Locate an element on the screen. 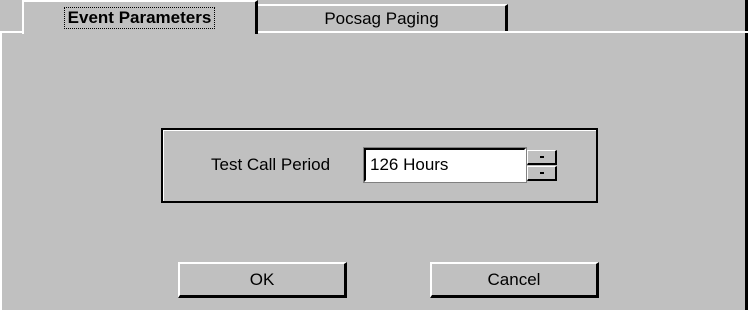  tab-pocsag-paging: Pocsag Paging is located at coordinates (382, 18).